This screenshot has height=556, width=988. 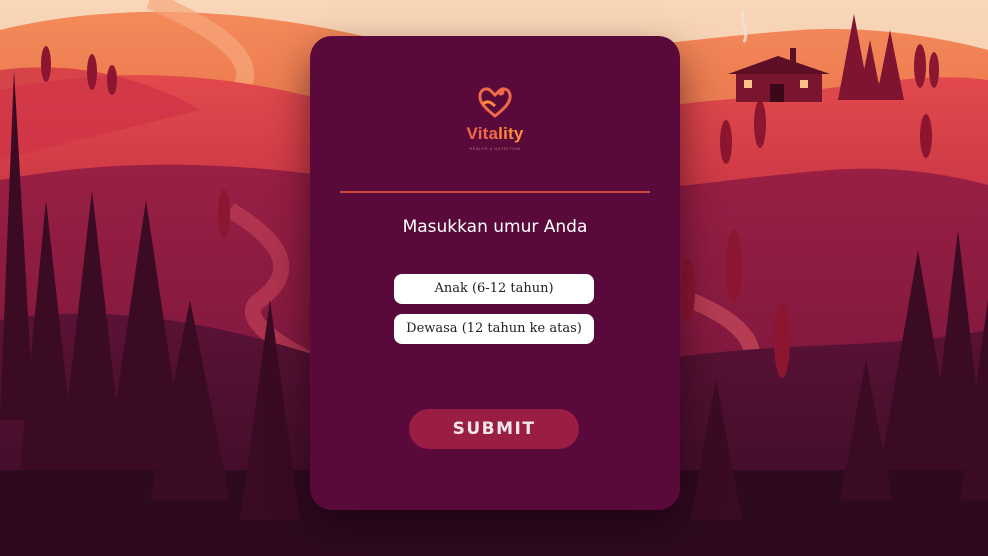 I want to click on age-prompt: Masukkan umur Anda, so click(x=495, y=227).